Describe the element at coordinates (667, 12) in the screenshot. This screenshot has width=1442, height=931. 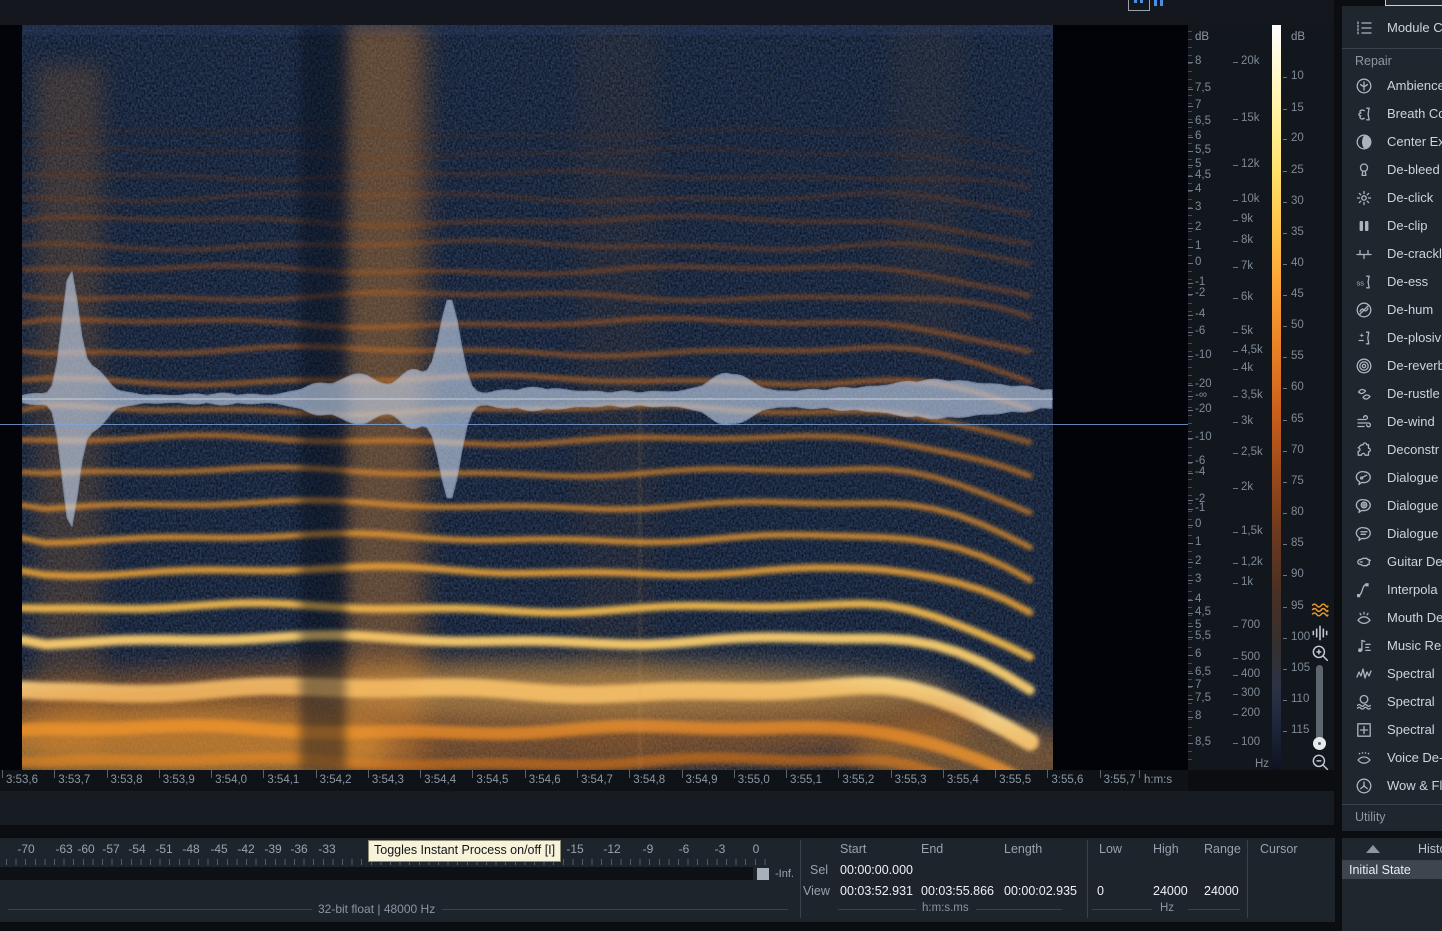
I see `top-band` at that location.